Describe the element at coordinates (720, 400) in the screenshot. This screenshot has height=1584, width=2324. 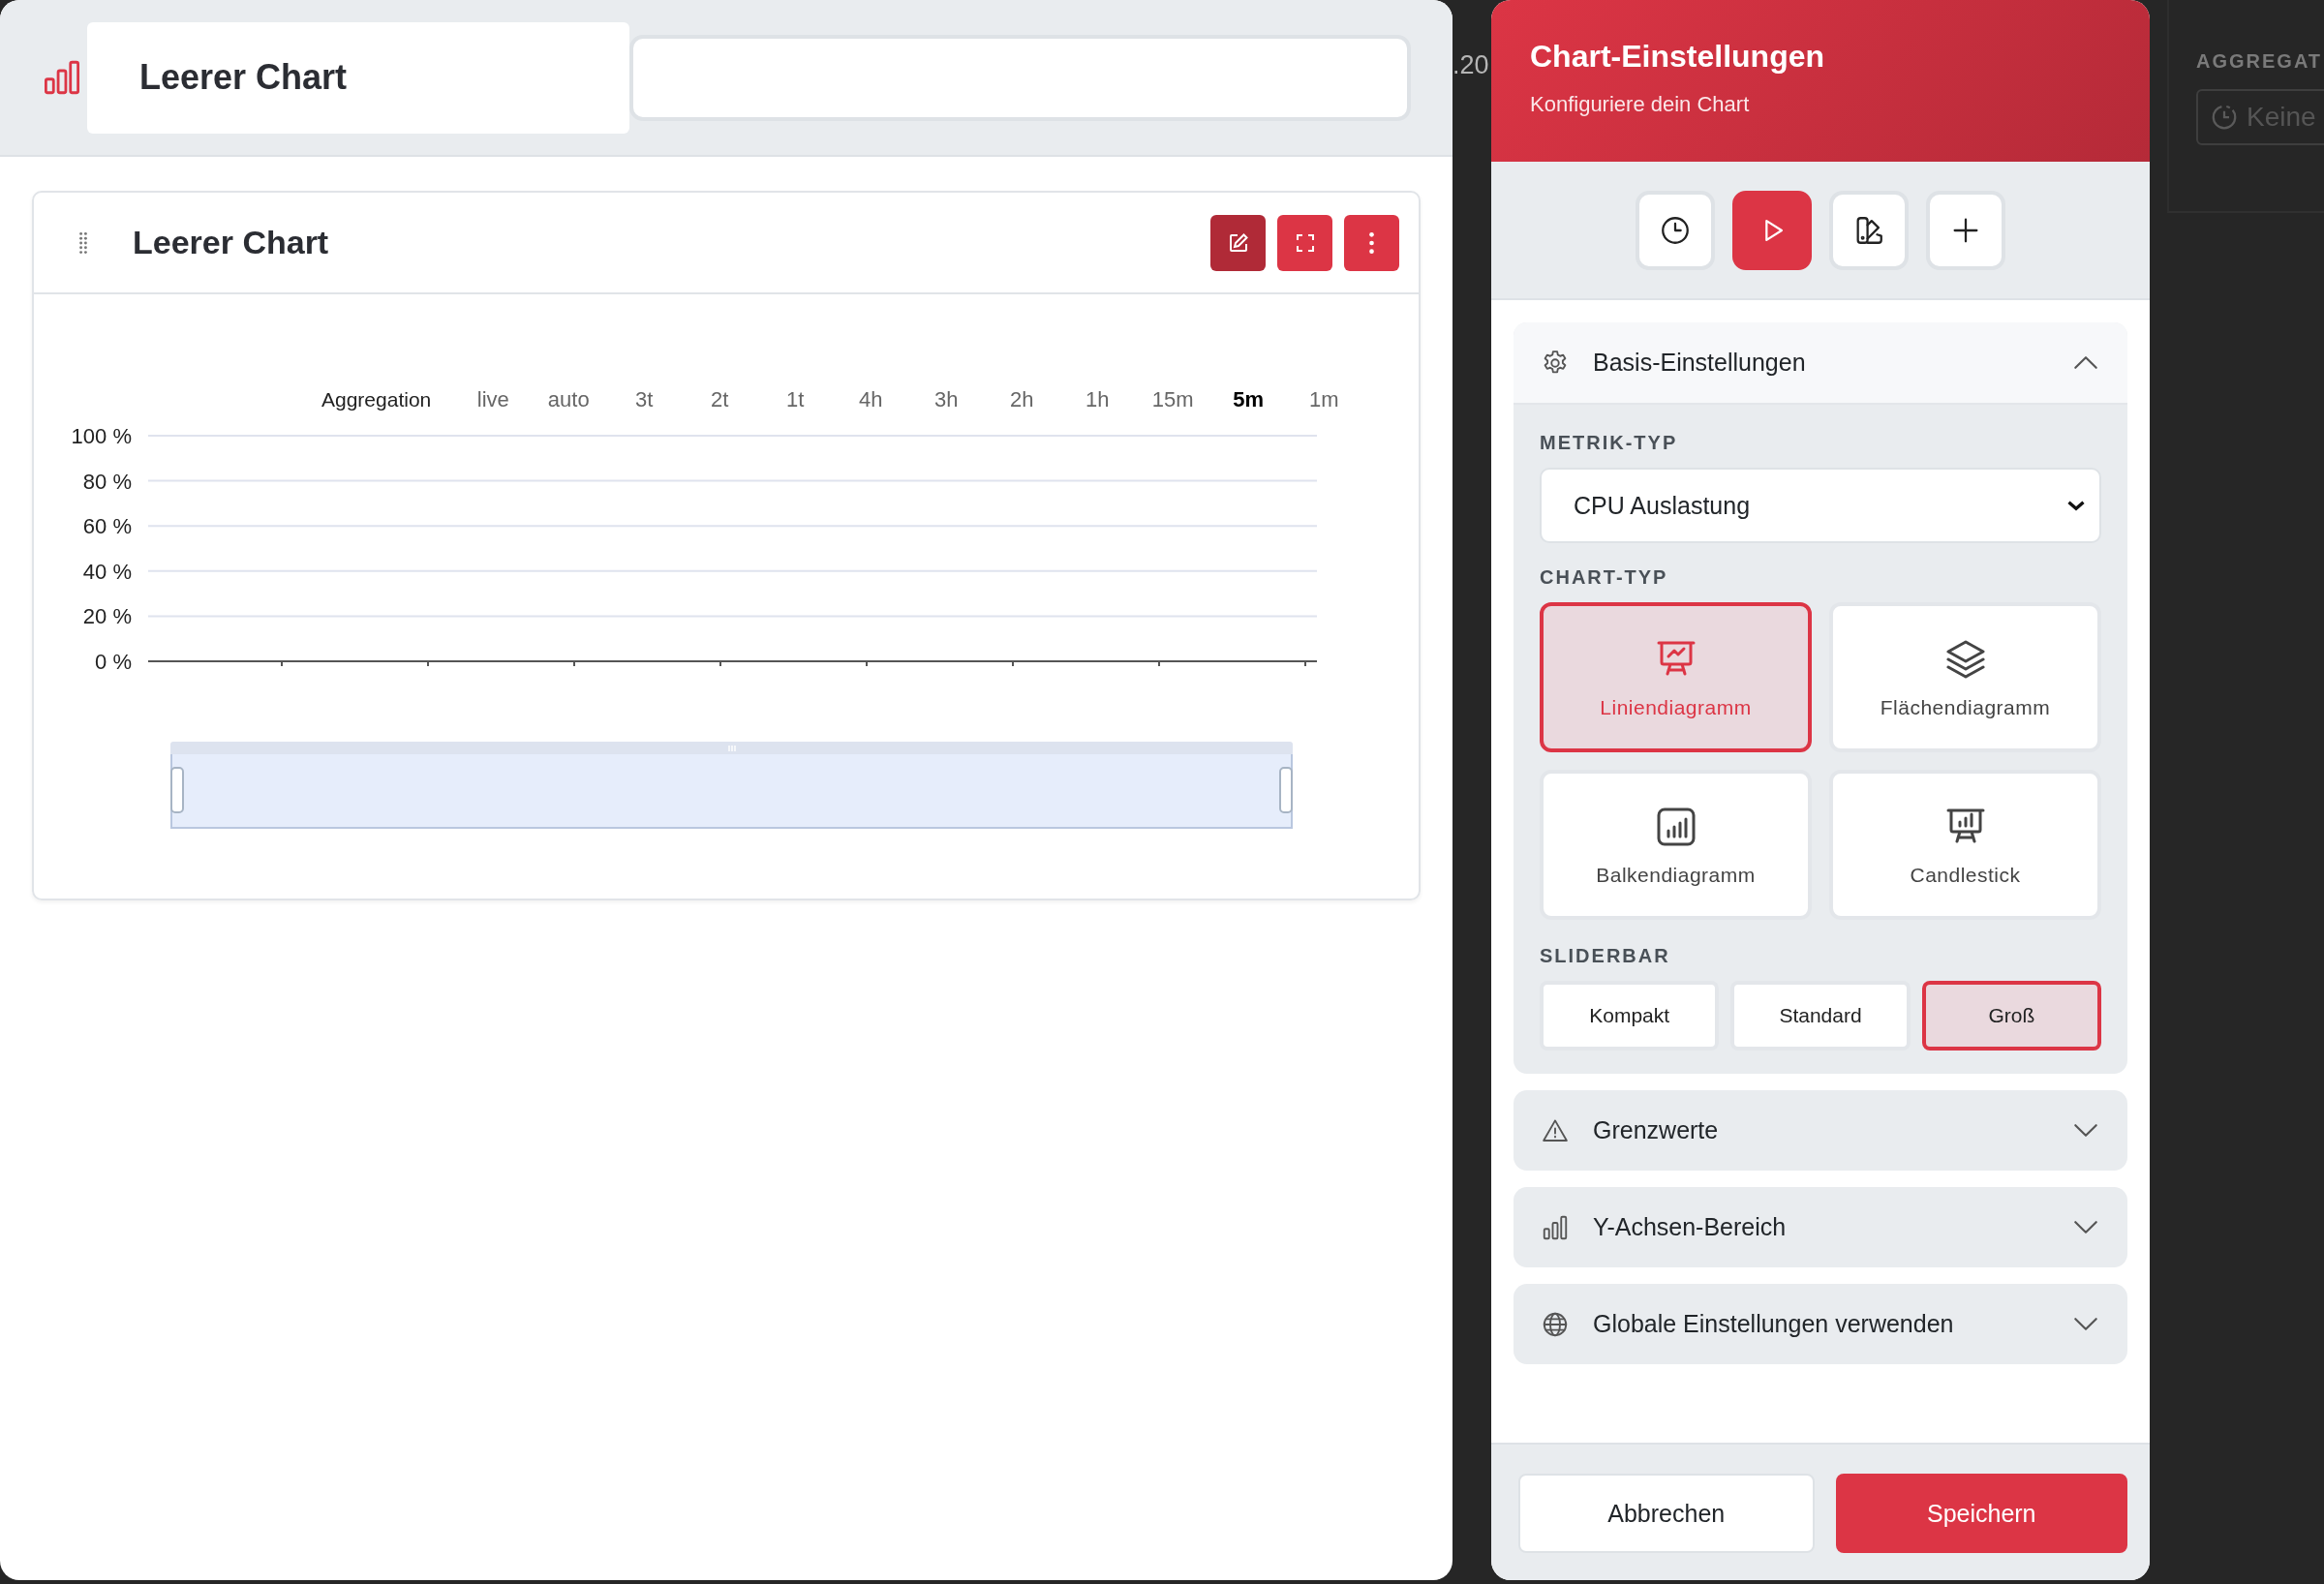
I see `aggregation-option: 2t` at that location.